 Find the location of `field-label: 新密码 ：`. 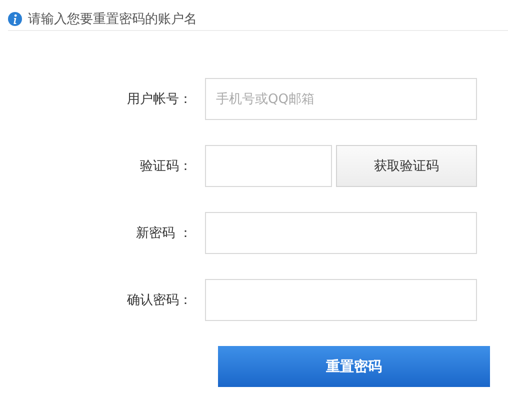

field-label: 新密码 ： is located at coordinates (163, 233).